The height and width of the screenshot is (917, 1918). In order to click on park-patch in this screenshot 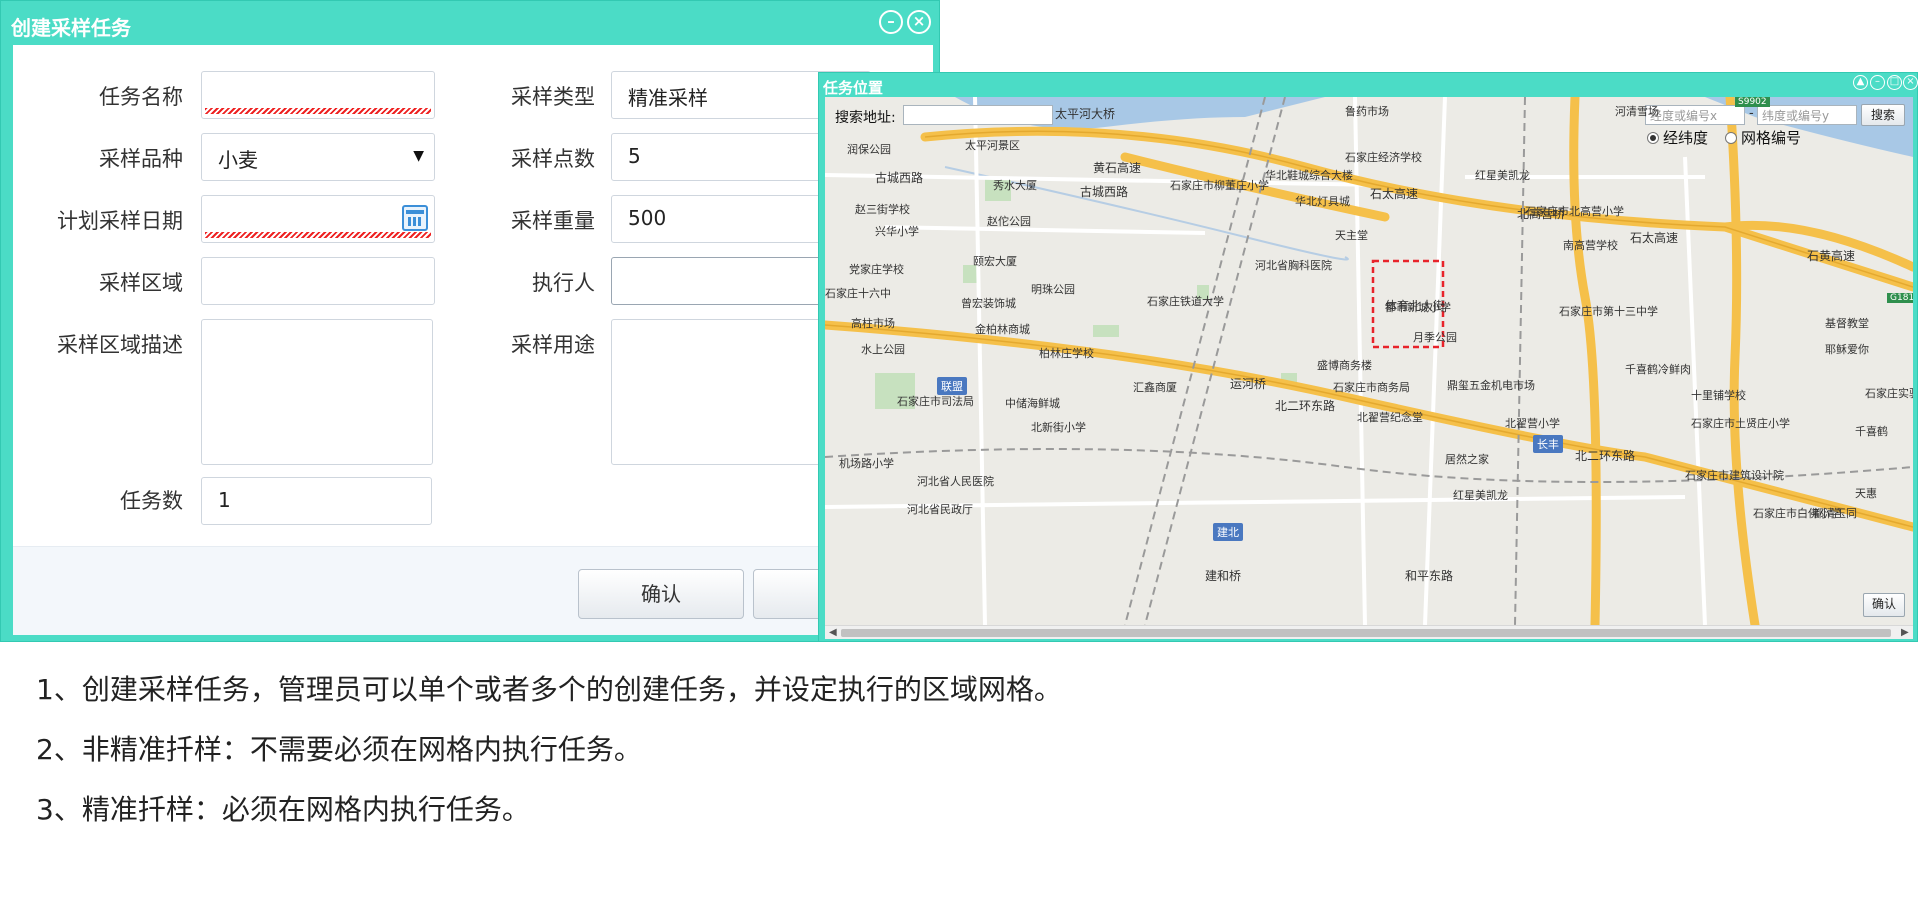, I will do `click(1106, 331)`.